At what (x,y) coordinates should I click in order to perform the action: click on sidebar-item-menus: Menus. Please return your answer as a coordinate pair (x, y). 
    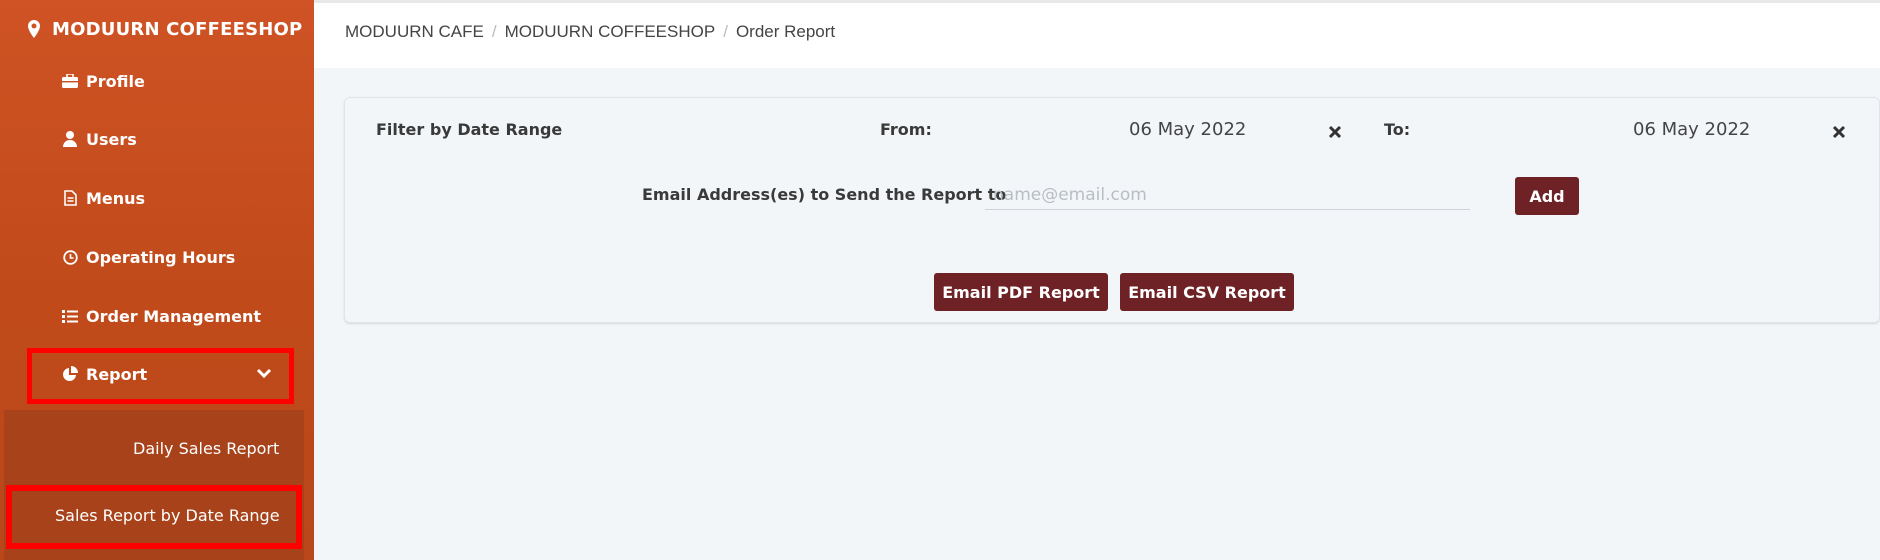
    Looking at the image, I should click on (103, 198).